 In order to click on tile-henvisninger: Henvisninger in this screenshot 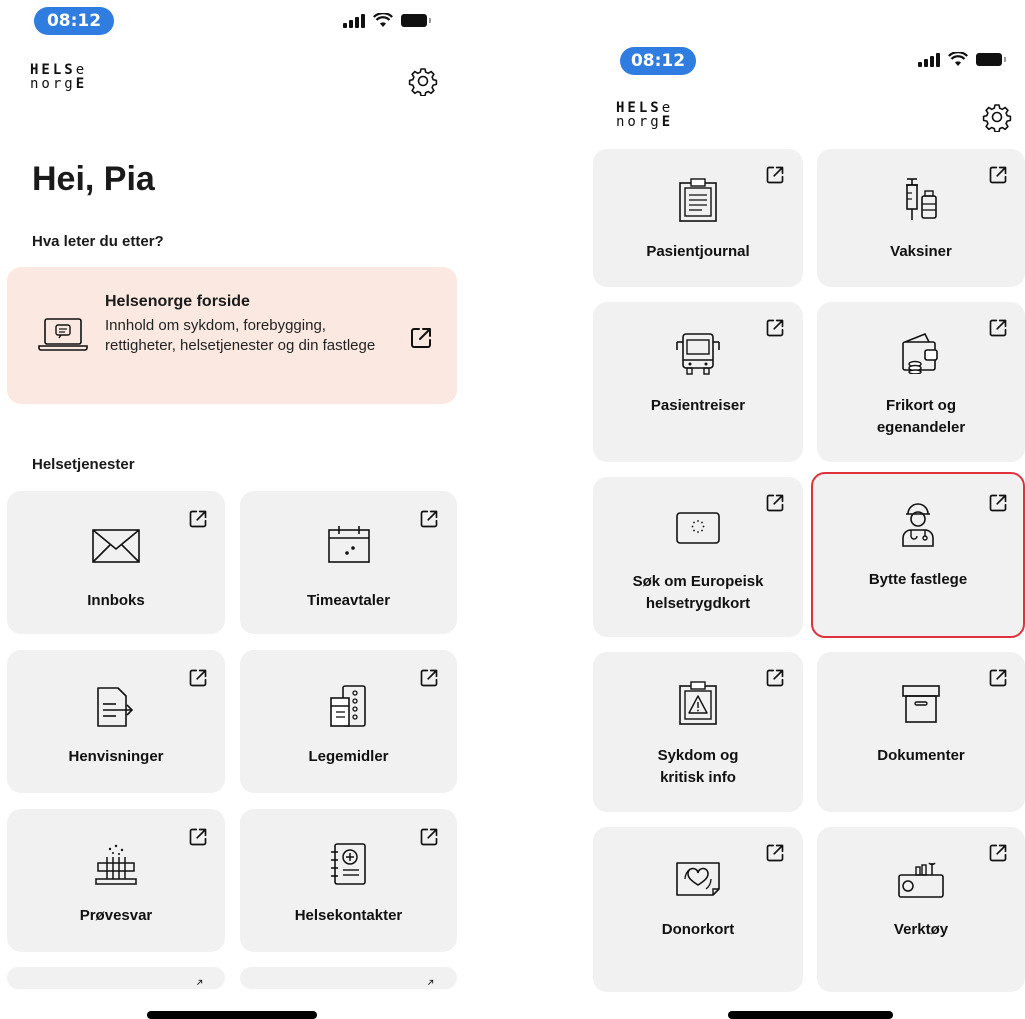, I will do `click(116, 721)`.